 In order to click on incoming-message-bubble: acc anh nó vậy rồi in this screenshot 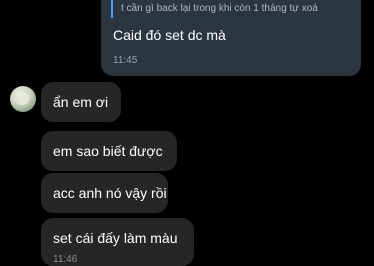, I will do `click(104, 193)`.